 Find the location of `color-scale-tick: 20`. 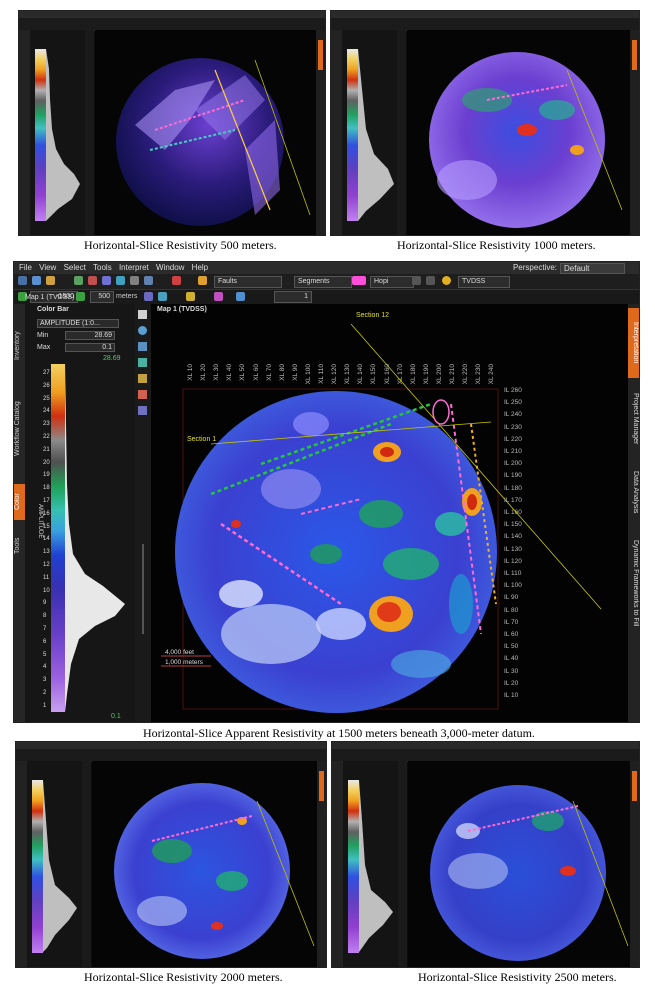

color-scale-tick: 20 is located at coordinates (46, 462).